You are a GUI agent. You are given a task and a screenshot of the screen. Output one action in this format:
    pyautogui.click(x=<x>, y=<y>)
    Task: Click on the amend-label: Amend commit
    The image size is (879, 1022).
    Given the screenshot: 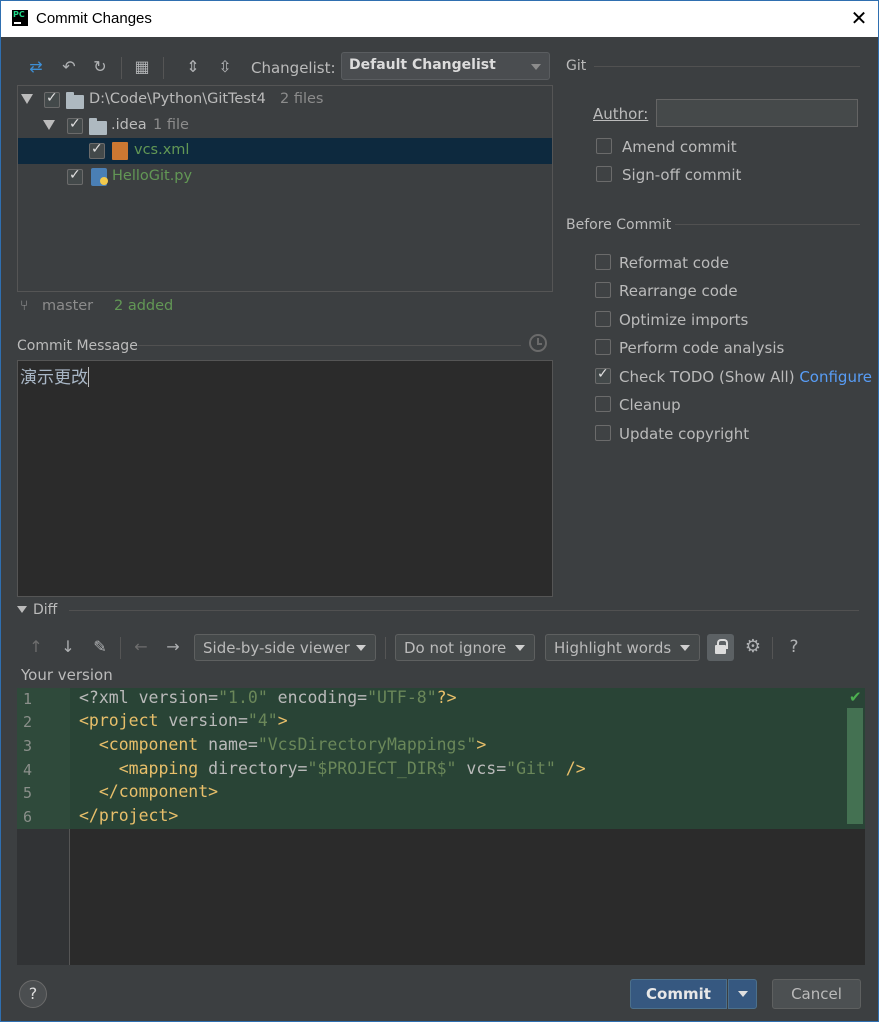 What is the action you would take?
    pyautogui.click(x=679, y=147)
    